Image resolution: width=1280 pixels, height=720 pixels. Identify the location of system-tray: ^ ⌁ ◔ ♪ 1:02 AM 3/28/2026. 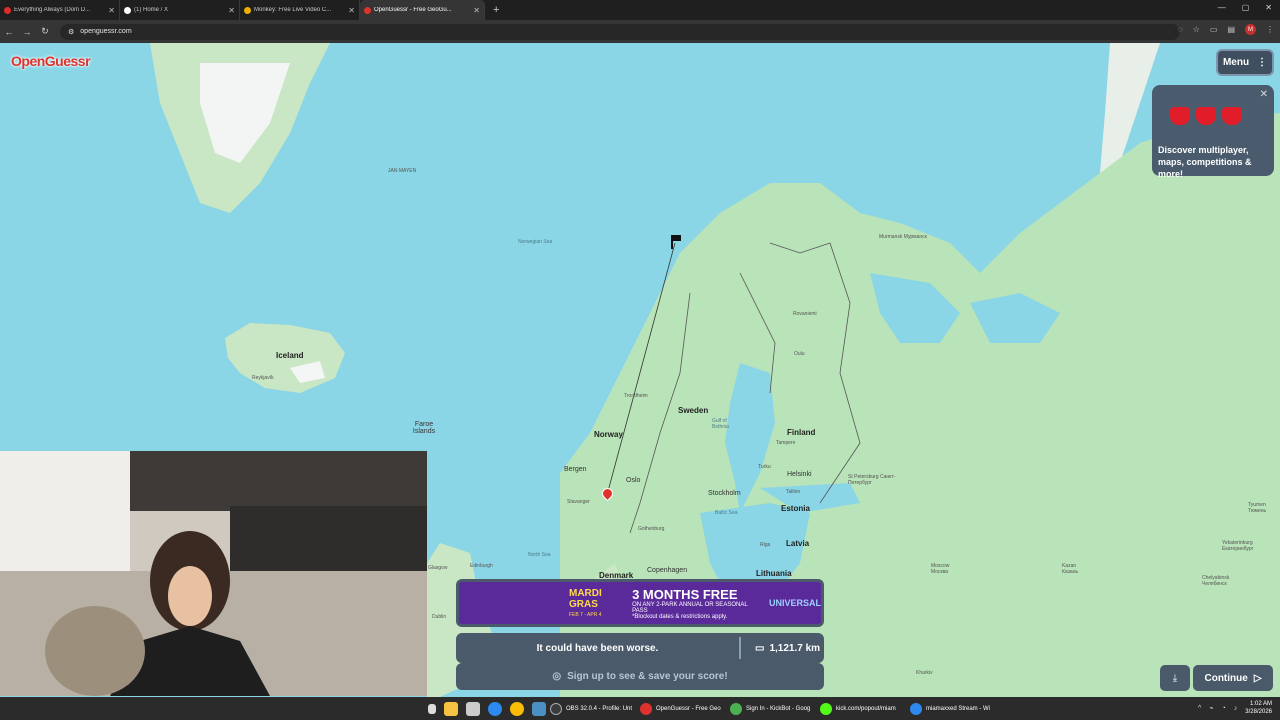
(1235, 708).